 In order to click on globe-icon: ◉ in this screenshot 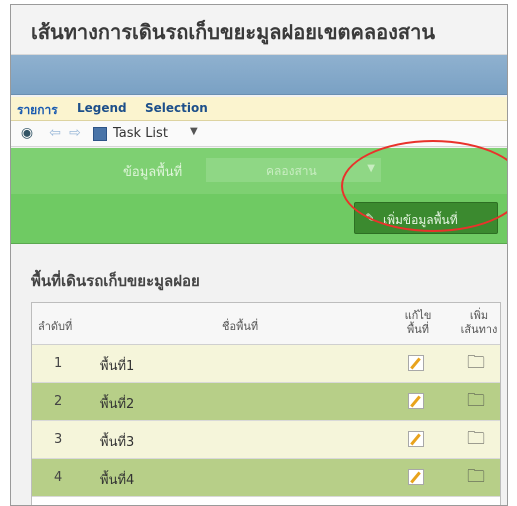, I will do `click(27, 133)`.